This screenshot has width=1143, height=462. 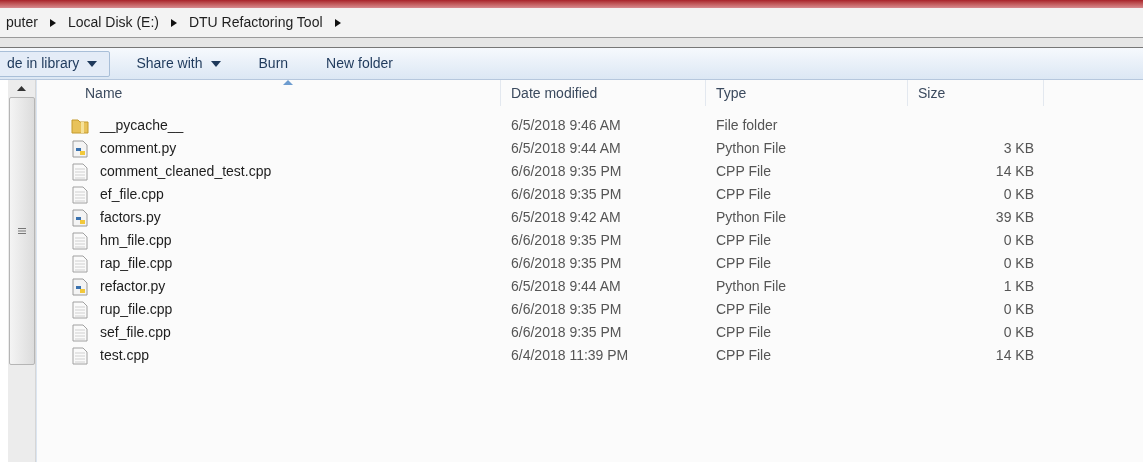 I want to click on toolbar-button: Burn, so click(x=273, y=63).